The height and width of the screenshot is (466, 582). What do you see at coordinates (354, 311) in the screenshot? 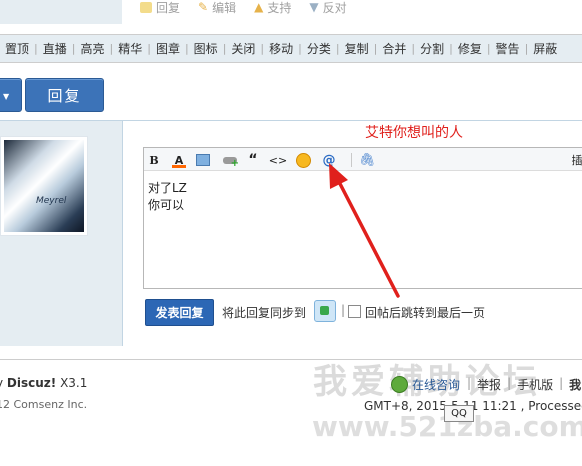
I see `jump-last-page-checkbox` at bounding box center [354, 311].